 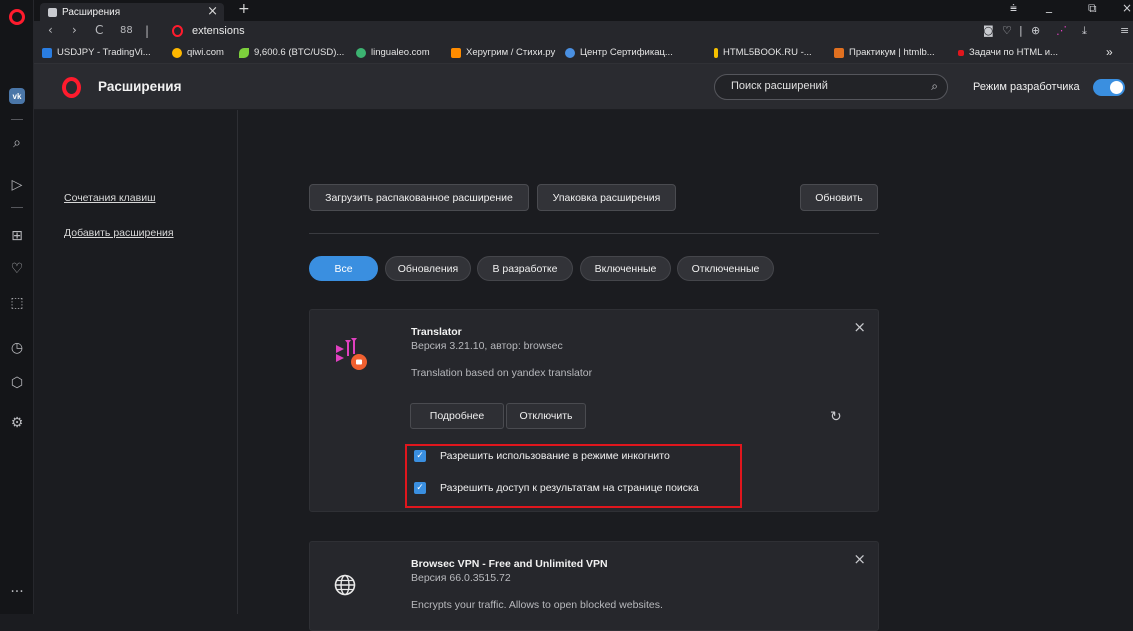 I want to click on bookmarks-more-icon: », so click(x=1109, y=52).